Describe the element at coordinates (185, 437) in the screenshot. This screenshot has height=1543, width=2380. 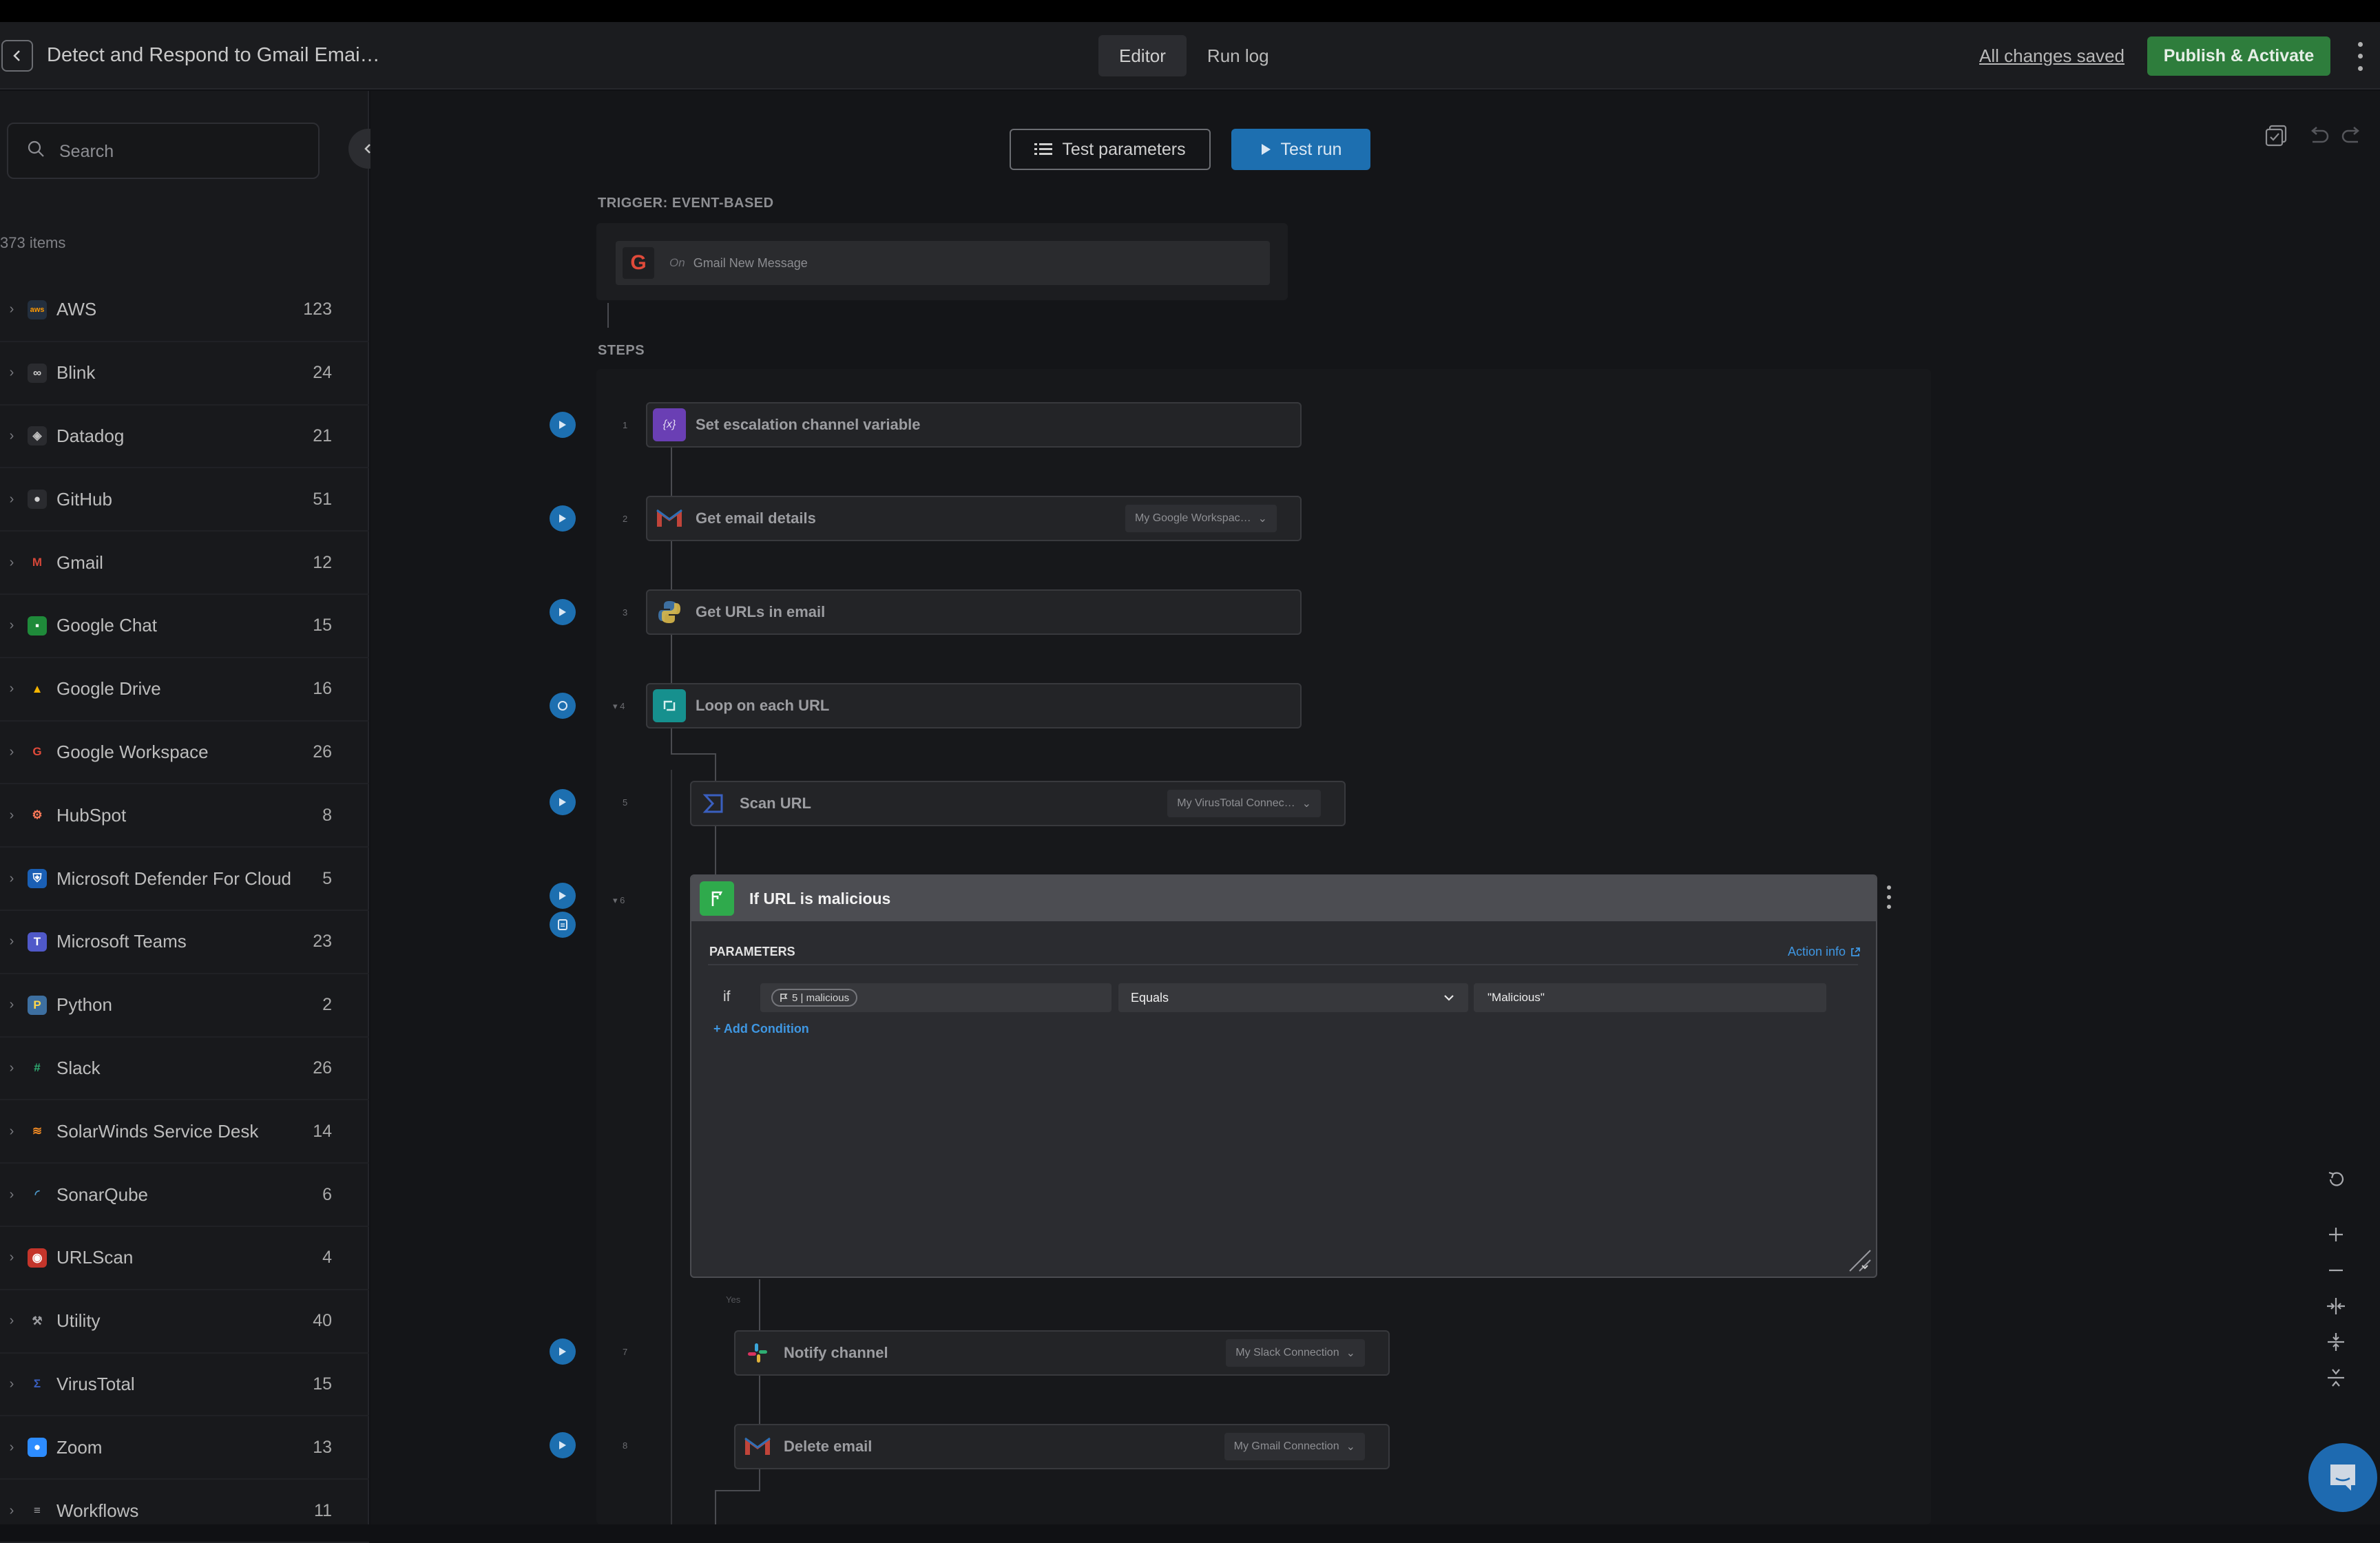
I see `sidebar-item-datadog: › ◈ Datadog 21` at that location.